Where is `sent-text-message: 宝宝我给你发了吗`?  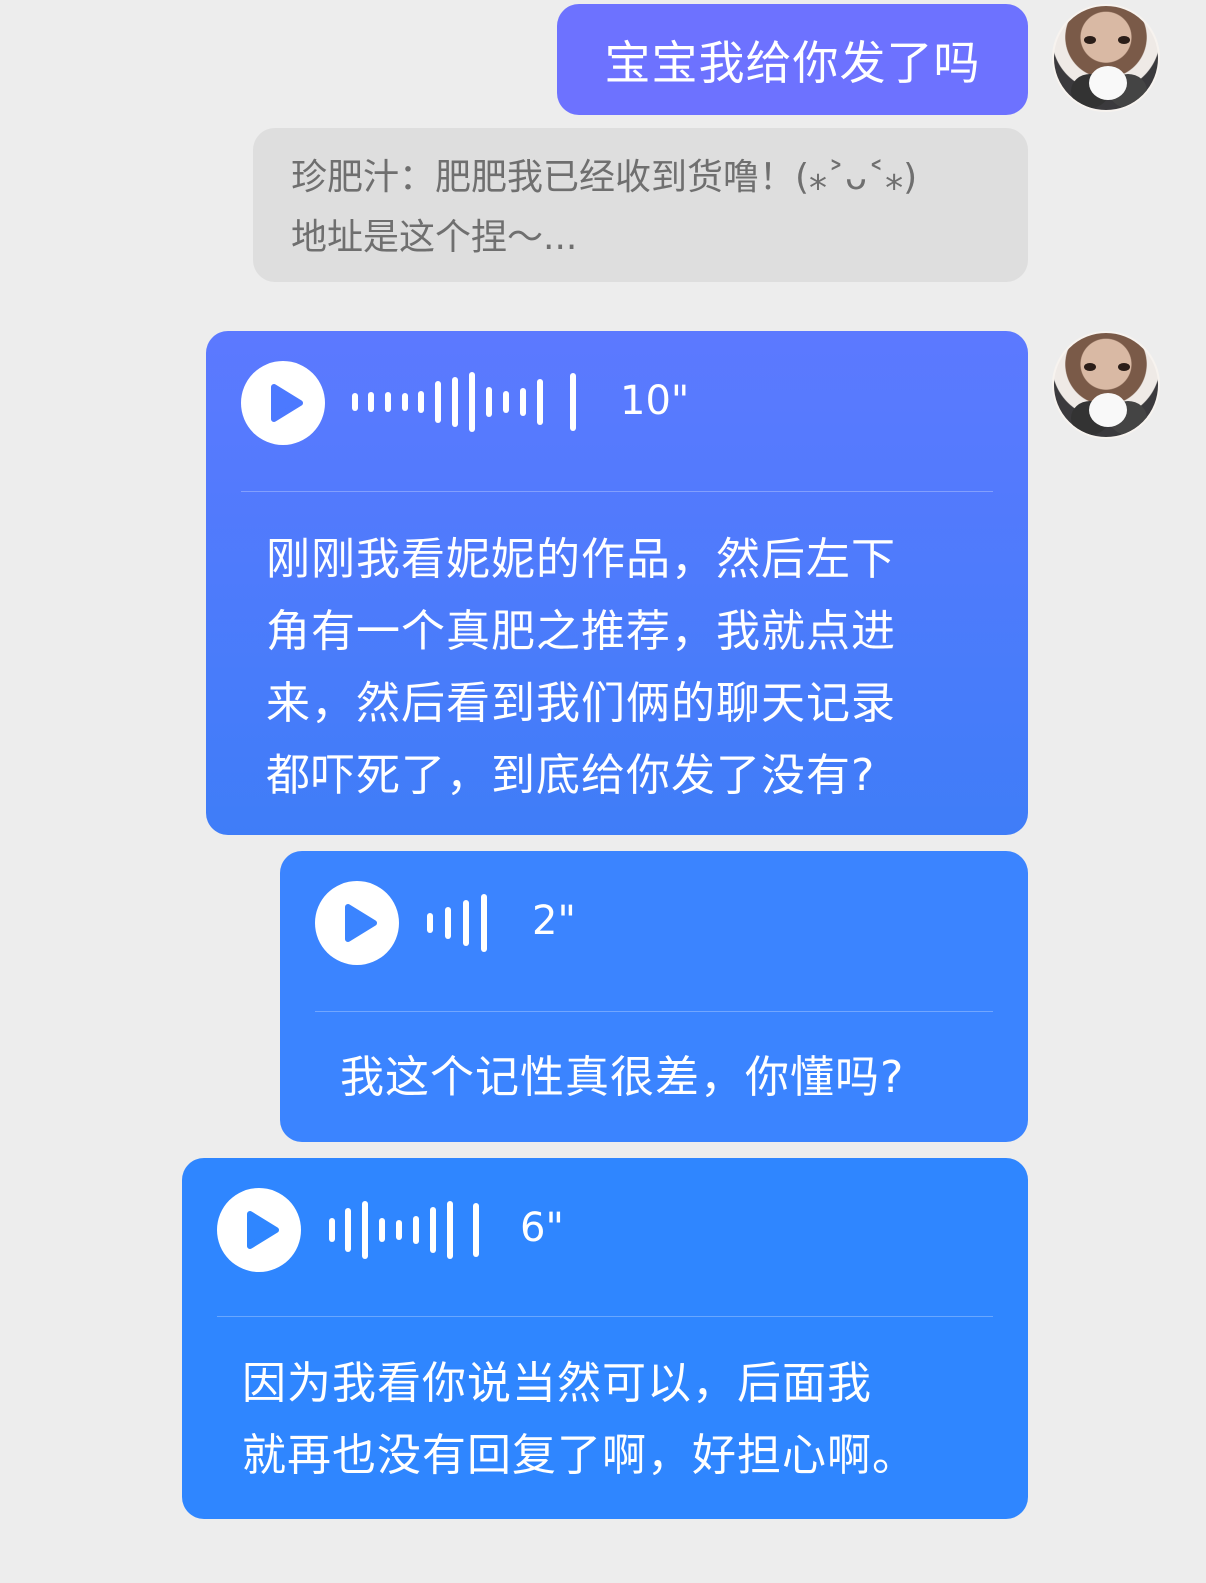 sent-text-message: 宝宝我给你发了吗 is located at coordinates (792, 59).